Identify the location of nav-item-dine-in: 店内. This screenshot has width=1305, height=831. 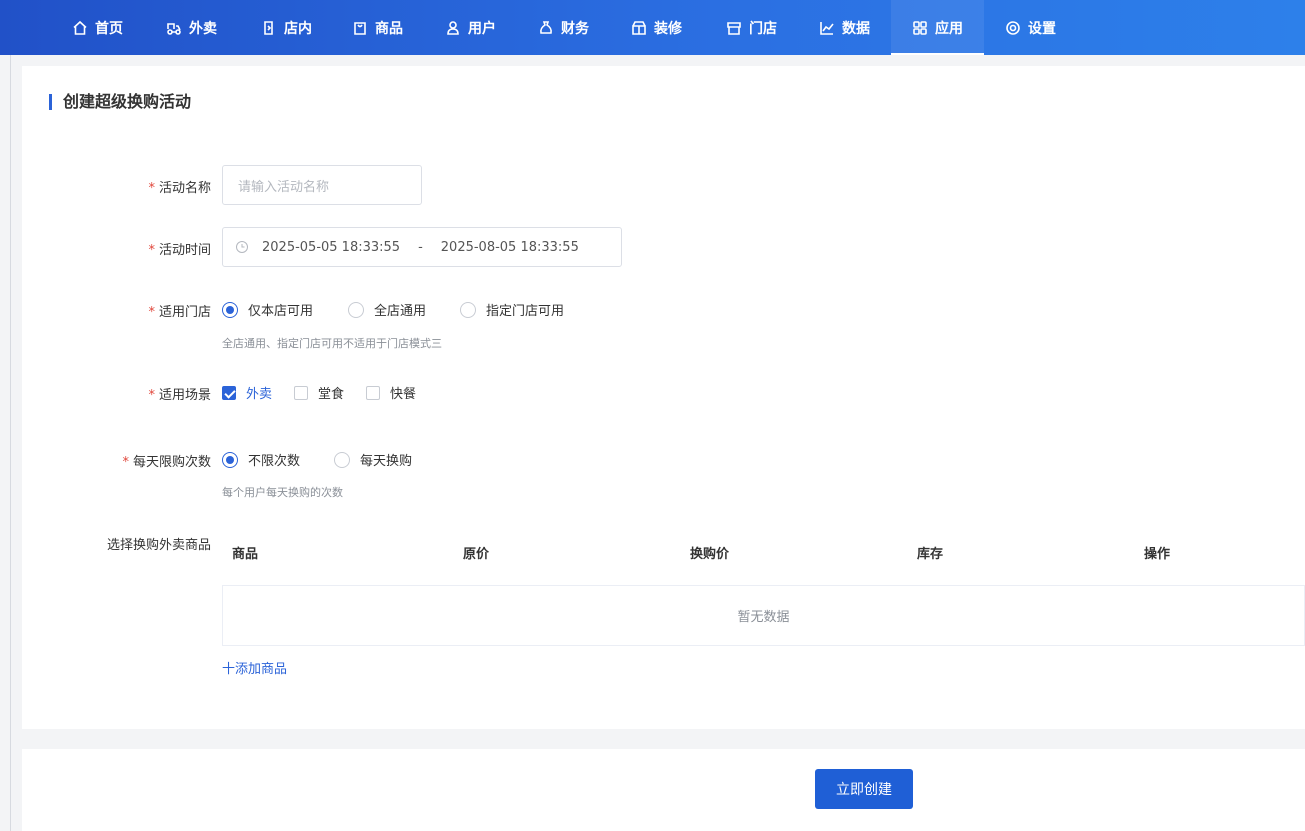
(286, 27).